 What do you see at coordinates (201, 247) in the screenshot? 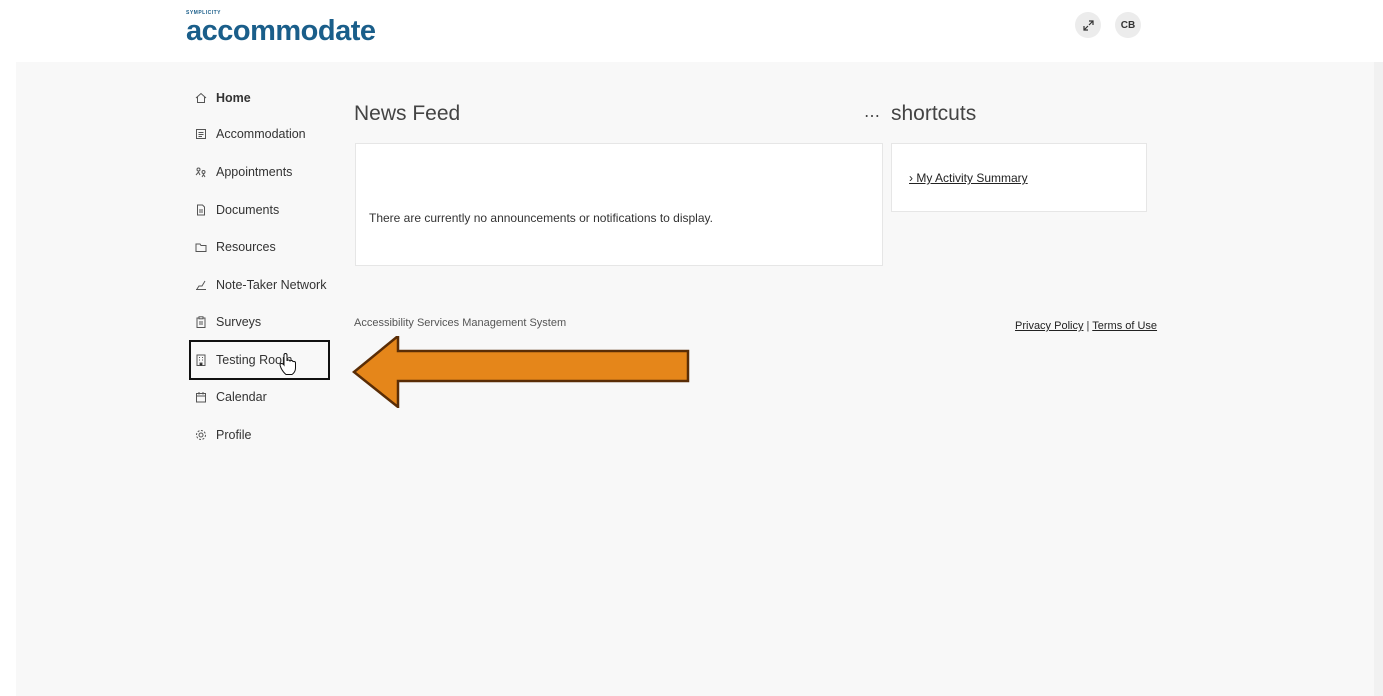
I see `folder-icon` at bounding box center [201, 247].